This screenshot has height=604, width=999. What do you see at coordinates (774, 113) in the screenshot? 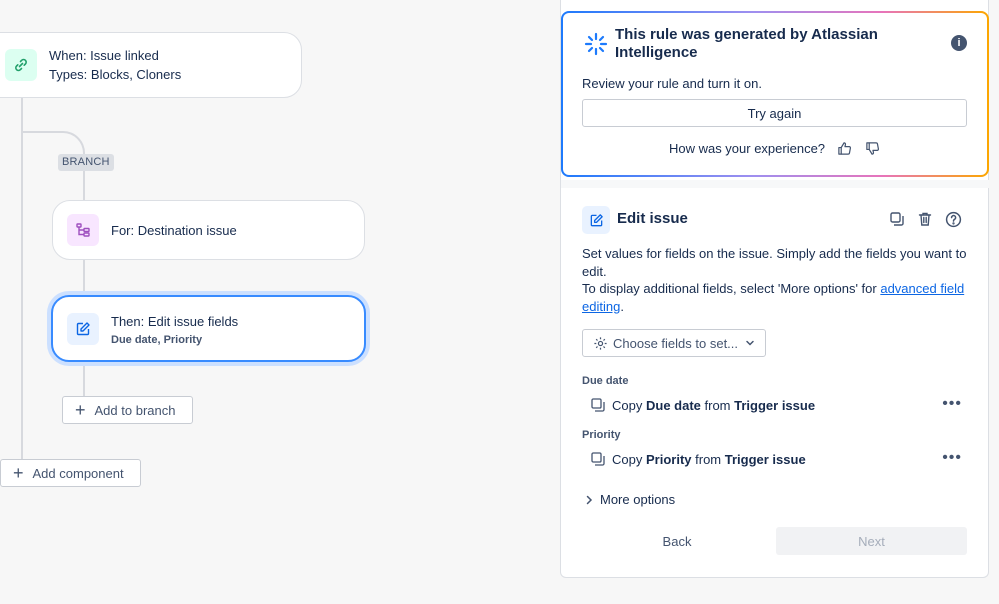
I see `try-again-button: Try again` at bounding box center [774, 113].